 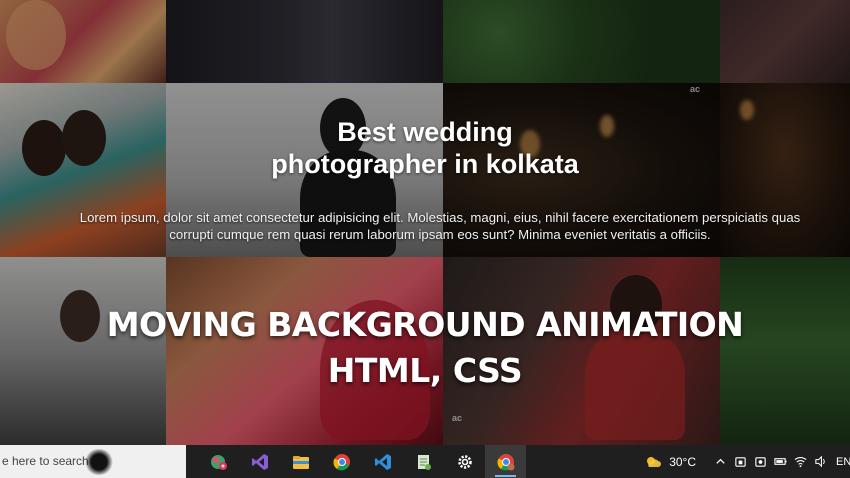 What do you see at coordinates (843, 462) in the screenshot?
I see `language-indicator: EN` at bounding box center [843, 462].